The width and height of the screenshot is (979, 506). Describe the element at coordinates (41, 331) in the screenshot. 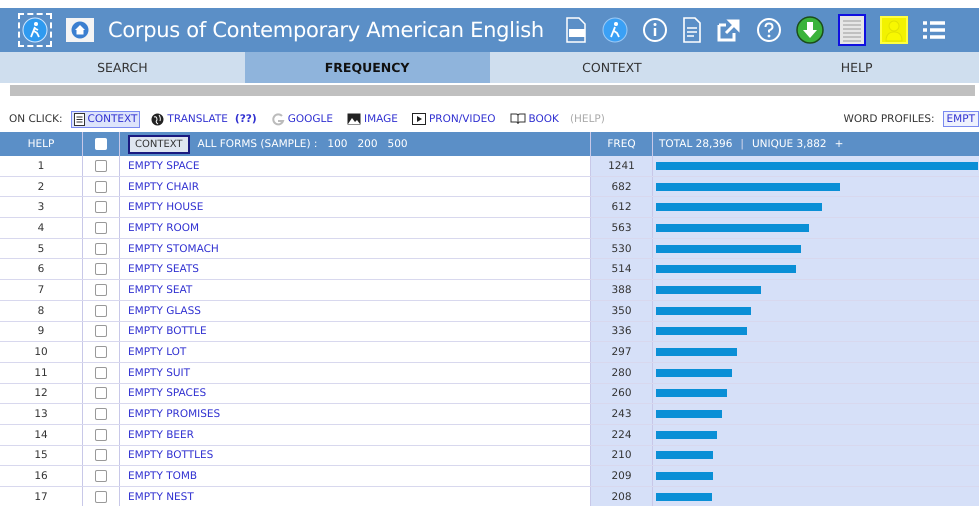

I see `row-number: 9` at that location.